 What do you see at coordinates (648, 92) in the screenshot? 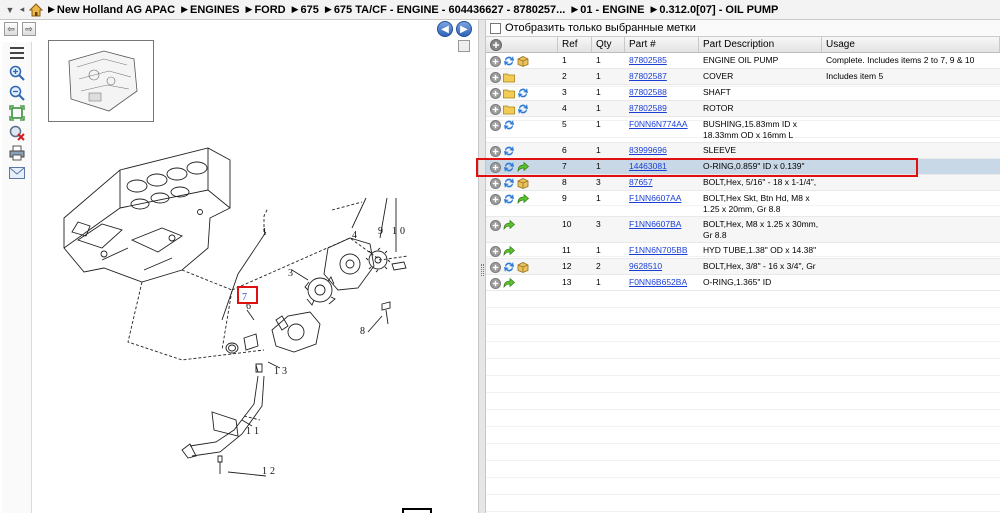
I see `part-number-link: 87802588` at bounding box center [648, 92].